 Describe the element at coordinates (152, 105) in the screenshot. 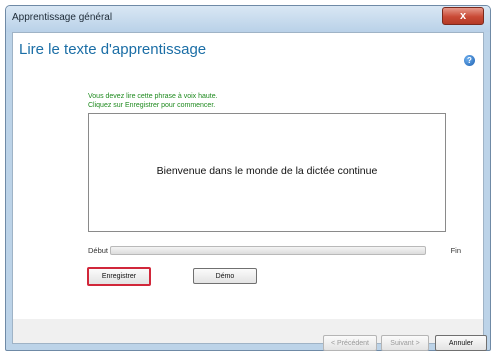

I see `instruction-line-2: Cliquez sur Enregistrer pour commencer.` at that location.